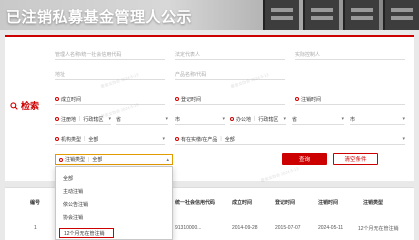 The image size is (419, 240). Describe the element at coordinates (114, 203) in the screenshot. I see `deregistration-type-menu: 全部 主动注销 依公告注销 协会注销 12个月无在管注销` at that location.